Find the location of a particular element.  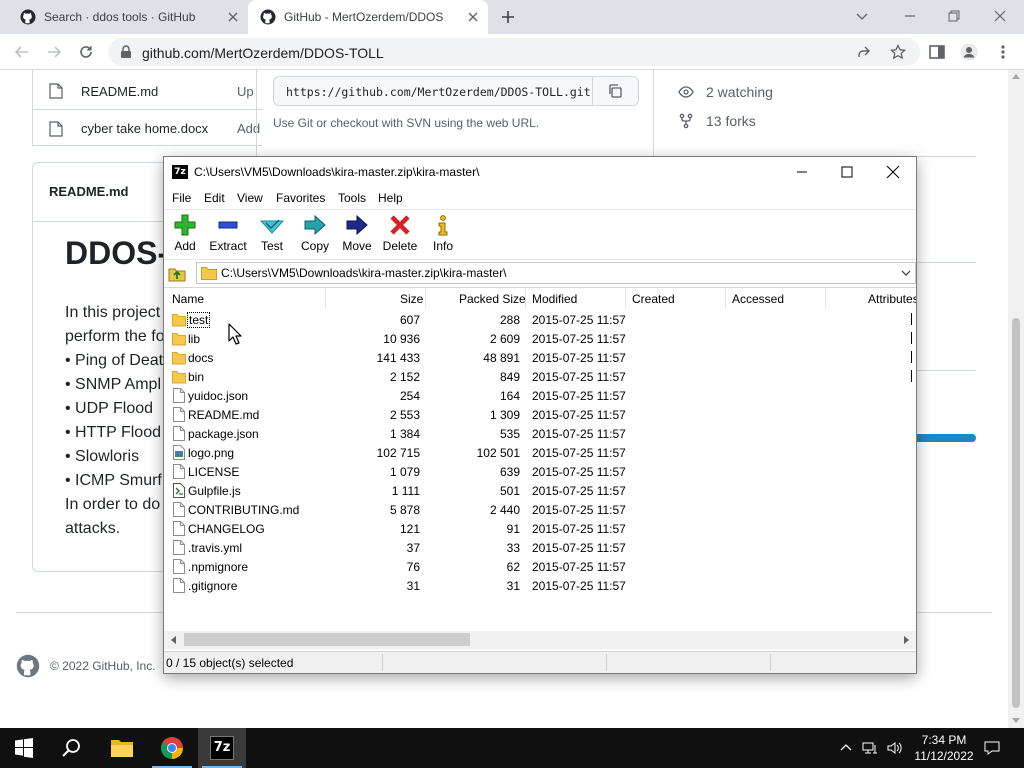

file-name: docs is located at coordinates (200, 358).